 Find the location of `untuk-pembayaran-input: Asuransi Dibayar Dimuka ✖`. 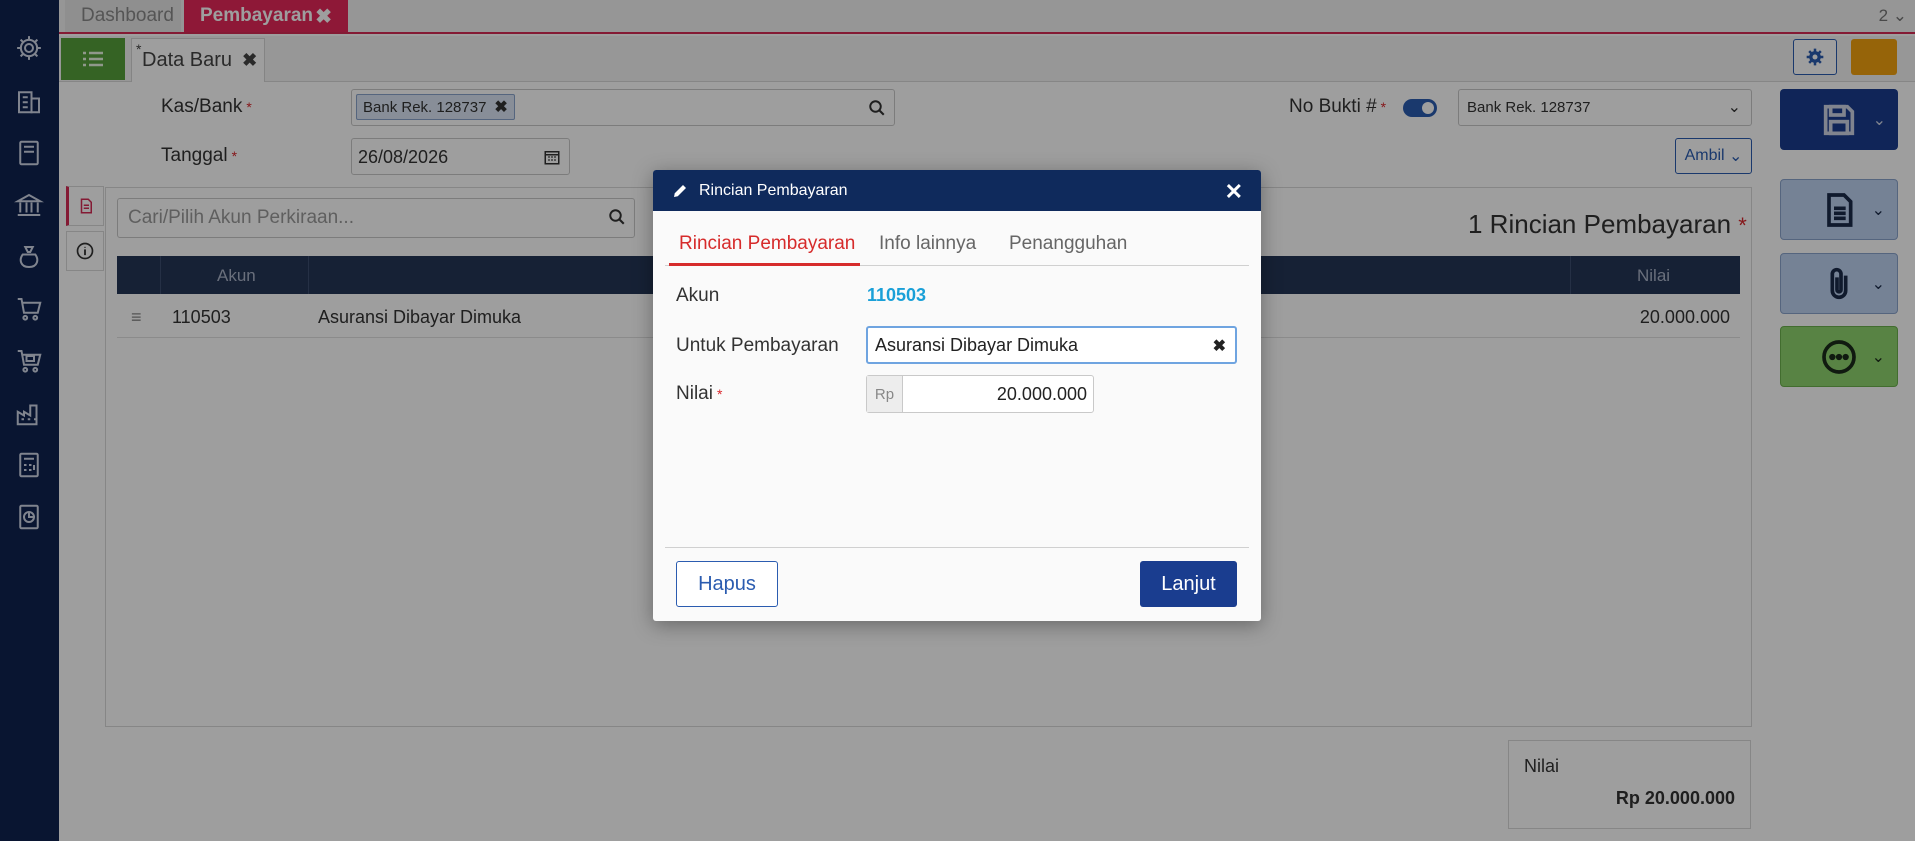

untuk-pembayaran-input: Asuransi Dibayar Dimuka ✖ is located at coordinates (1051, 345).